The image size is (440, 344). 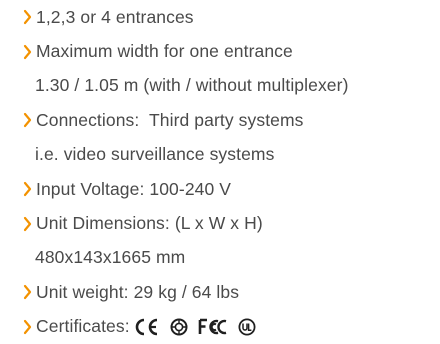 What do you see at coordinates (115, 16) in the screenshot?
I see `spec-text: 1,2,3 or 4 entrances` at bounding box center [115, 16].